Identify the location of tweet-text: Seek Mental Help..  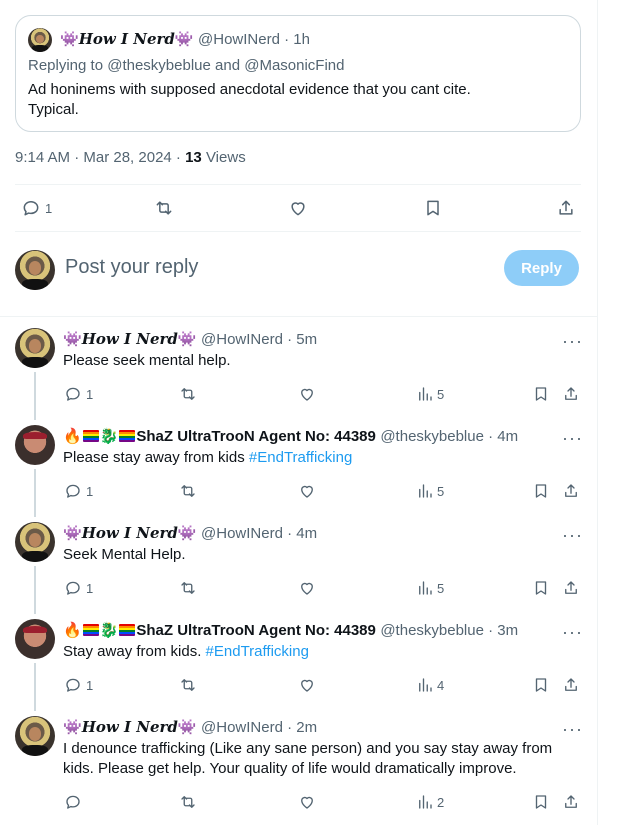
(124, 554).